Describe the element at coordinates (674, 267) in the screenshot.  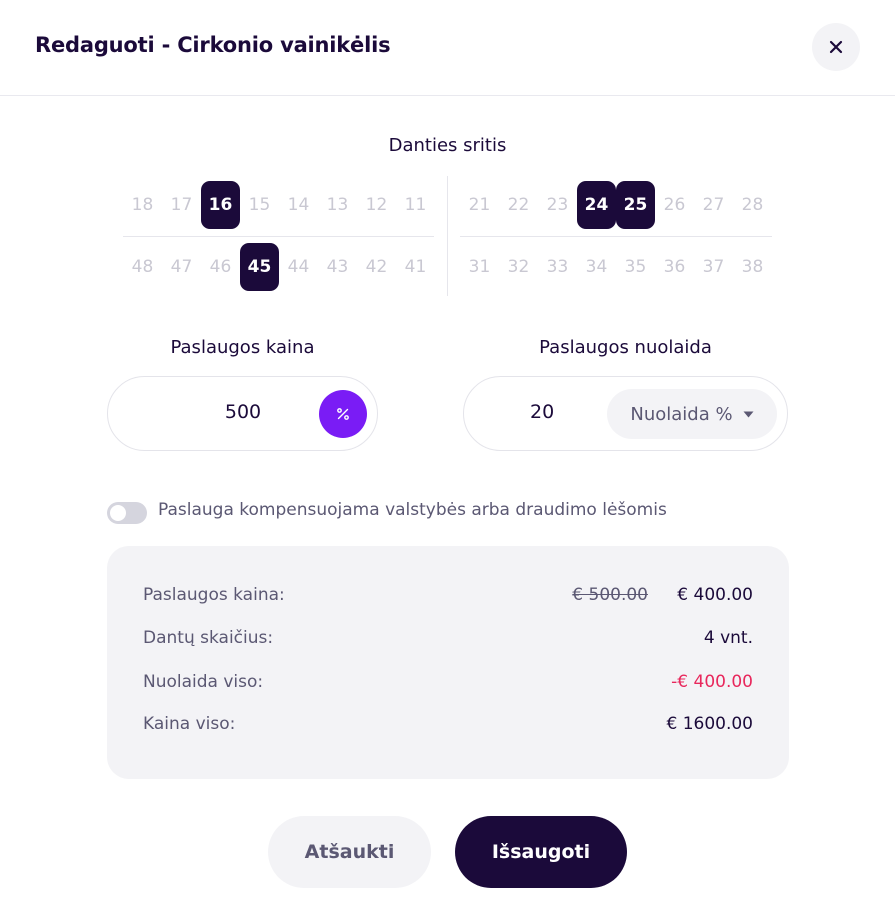
I see `tooth-36: 36` at that location.